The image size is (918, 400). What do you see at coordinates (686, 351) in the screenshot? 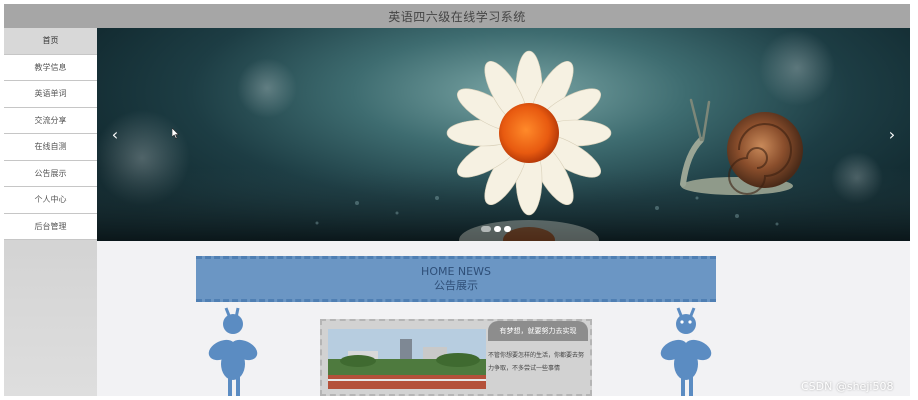
I see `mascot-right-icon` at bounding box center [686, 351].